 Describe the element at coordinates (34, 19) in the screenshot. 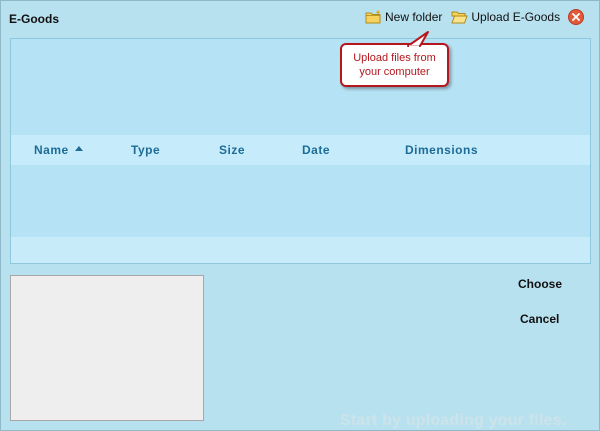

I see `window-title: E-Goods` at that location.